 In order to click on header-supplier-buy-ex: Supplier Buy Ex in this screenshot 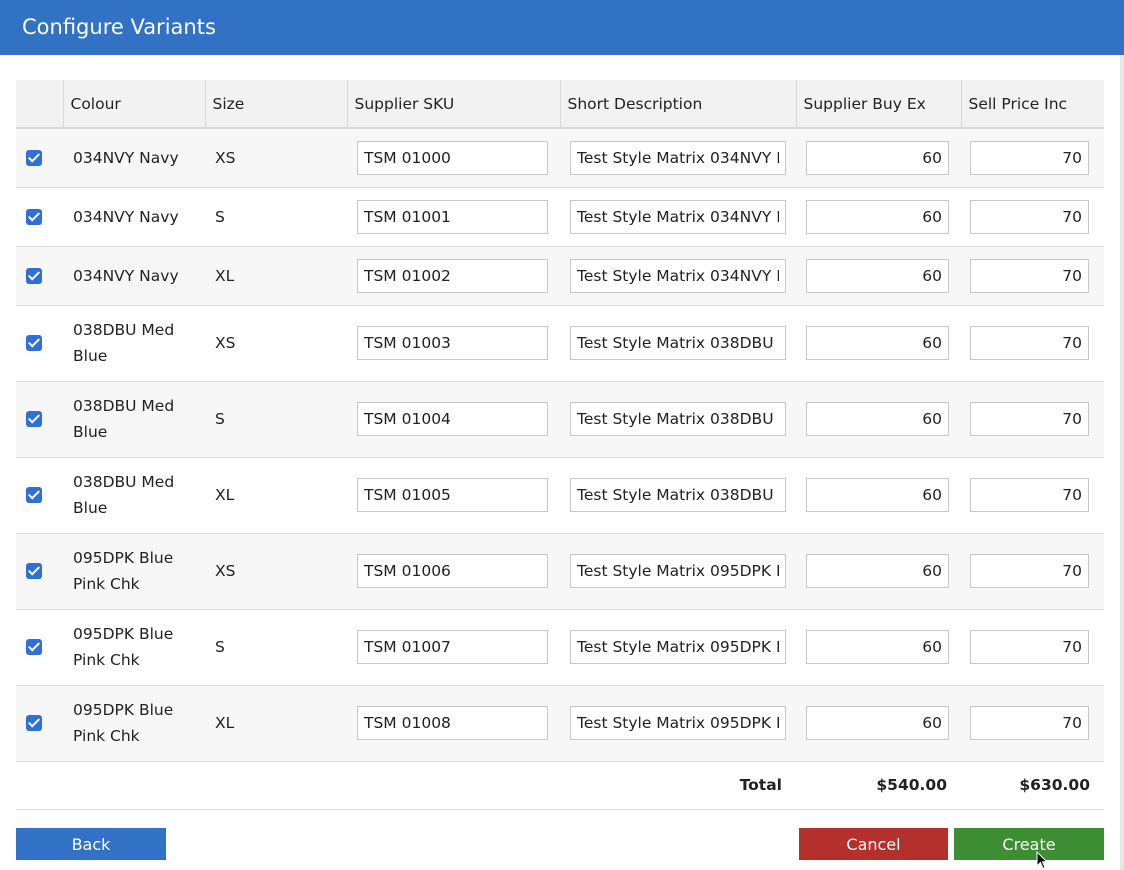, I will do `click(878, 104)`.